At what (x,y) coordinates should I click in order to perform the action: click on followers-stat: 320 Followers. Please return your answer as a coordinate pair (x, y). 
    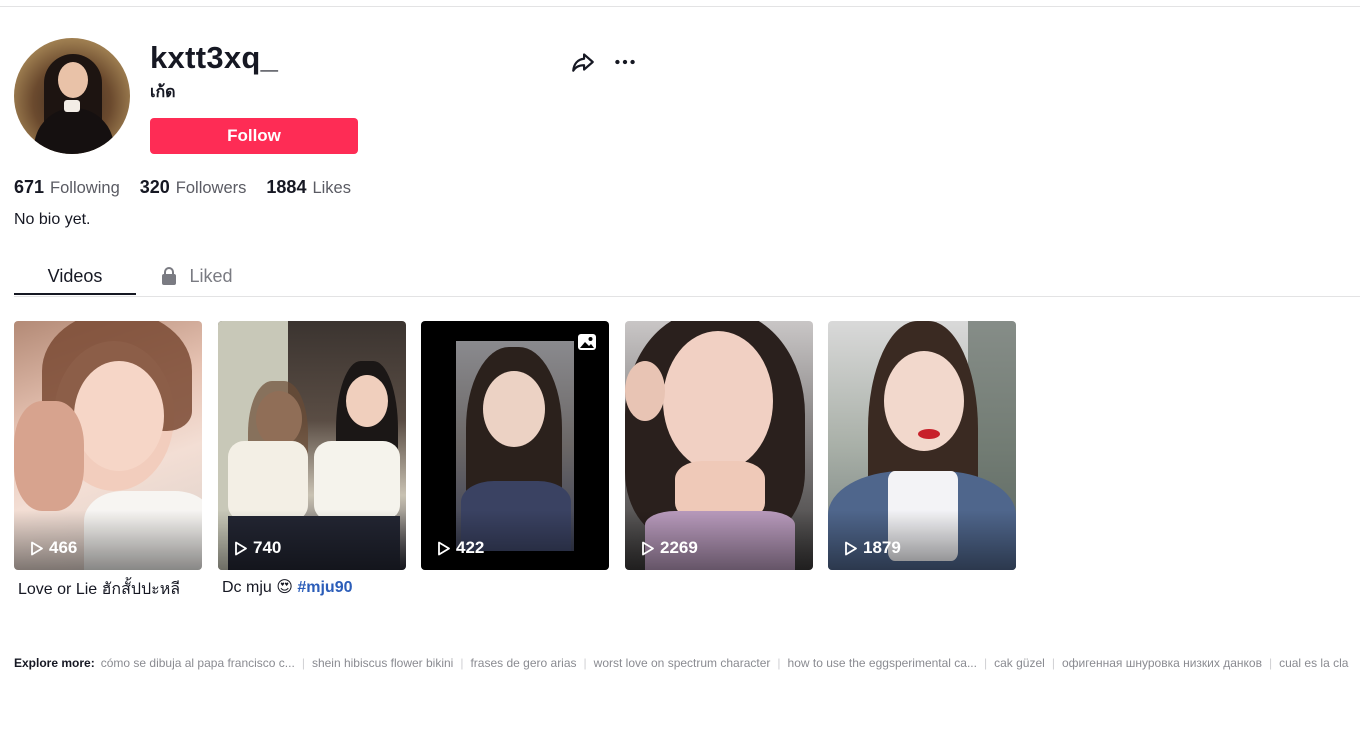
    Looking at the image, I should click on (193, 187).